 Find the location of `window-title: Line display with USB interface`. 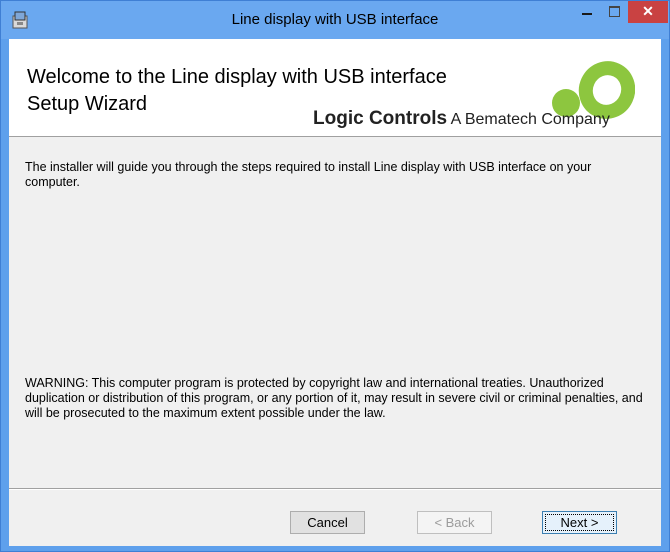

window-title: Line display with USB interface is located at coordinates (335, 19).